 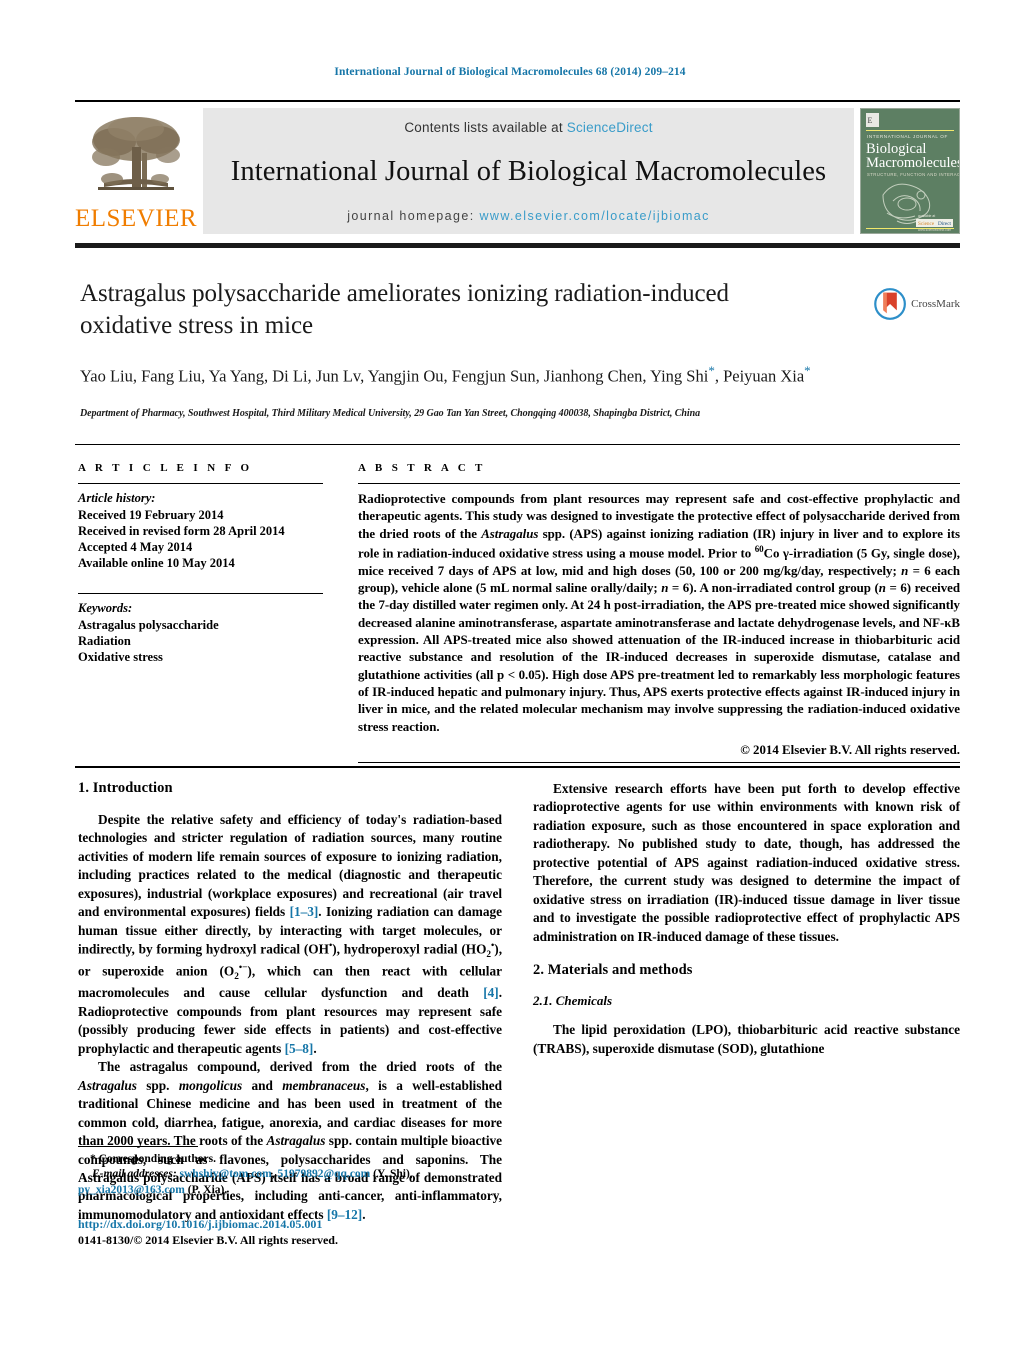 What do you see at coordinates (485, 127) in the screenshot?
I see `contents-prefix: Contents lists available at` at bounding box center [485, 127].